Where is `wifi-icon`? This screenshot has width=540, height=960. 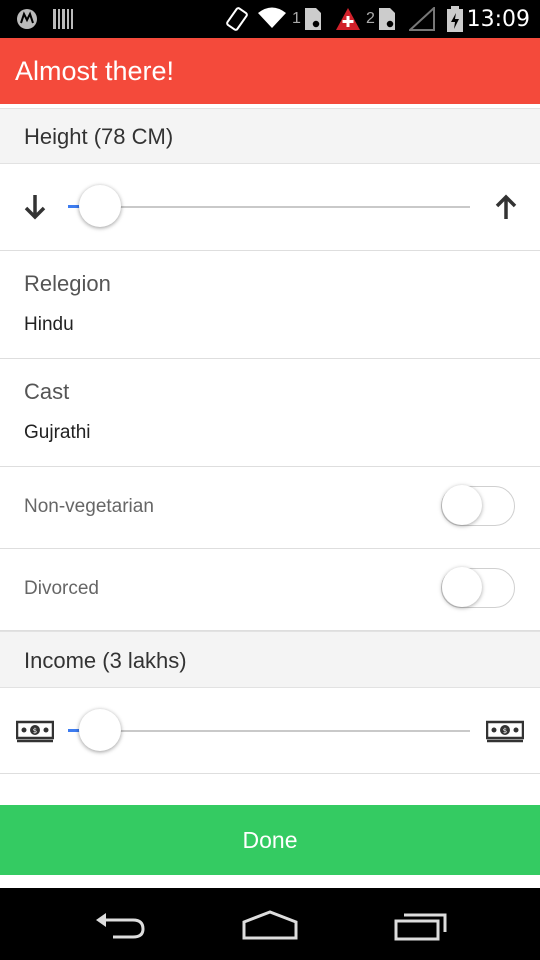 wifi-icon is located at coordinates (272, 17).